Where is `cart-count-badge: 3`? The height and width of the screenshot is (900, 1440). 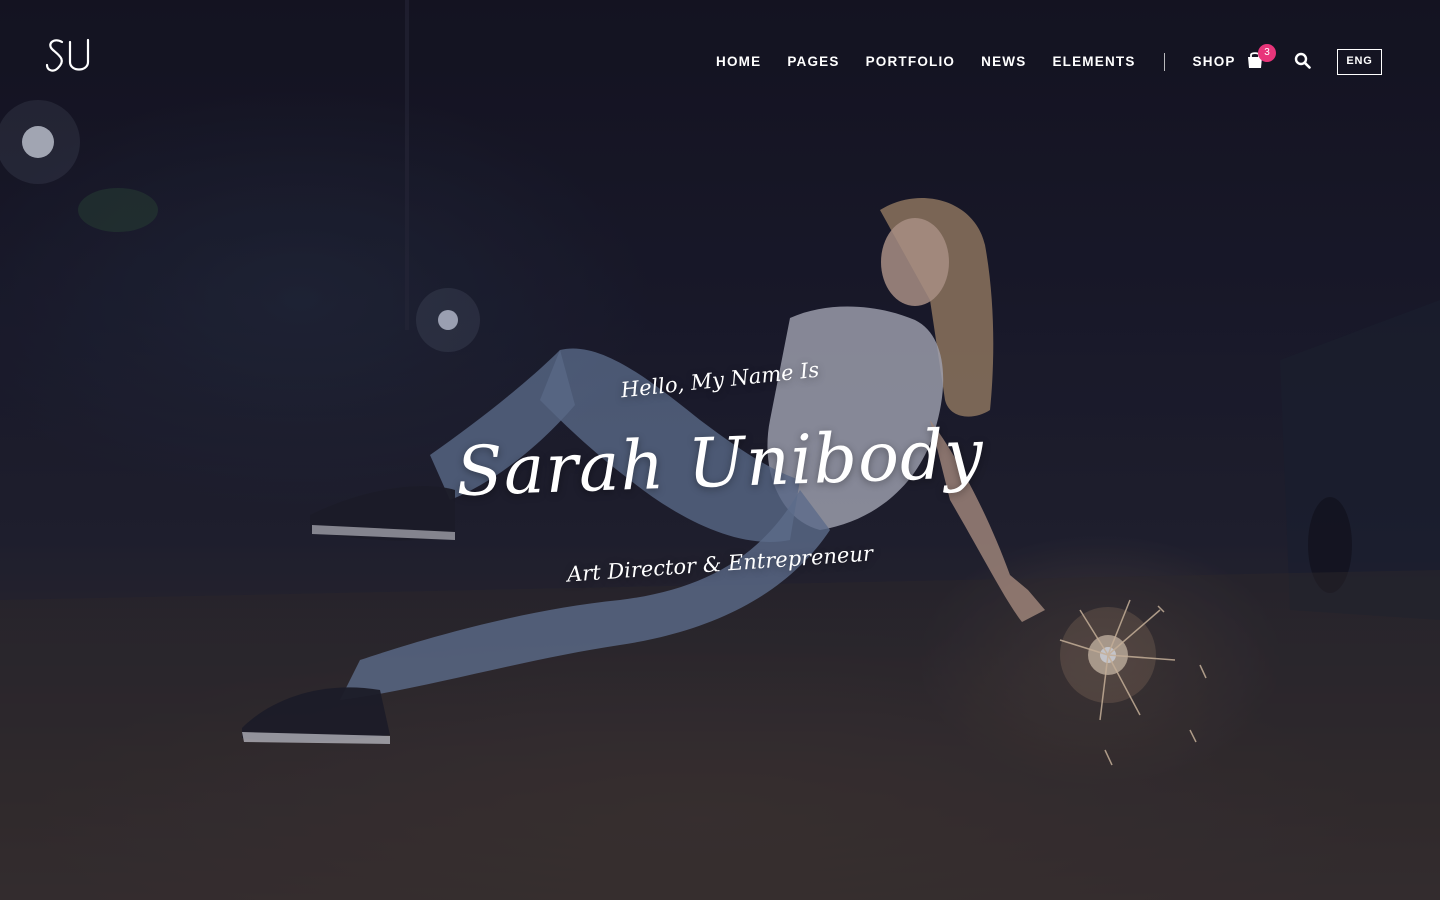
cart-count-badge: 3 is located at coordinates (1267, 53).